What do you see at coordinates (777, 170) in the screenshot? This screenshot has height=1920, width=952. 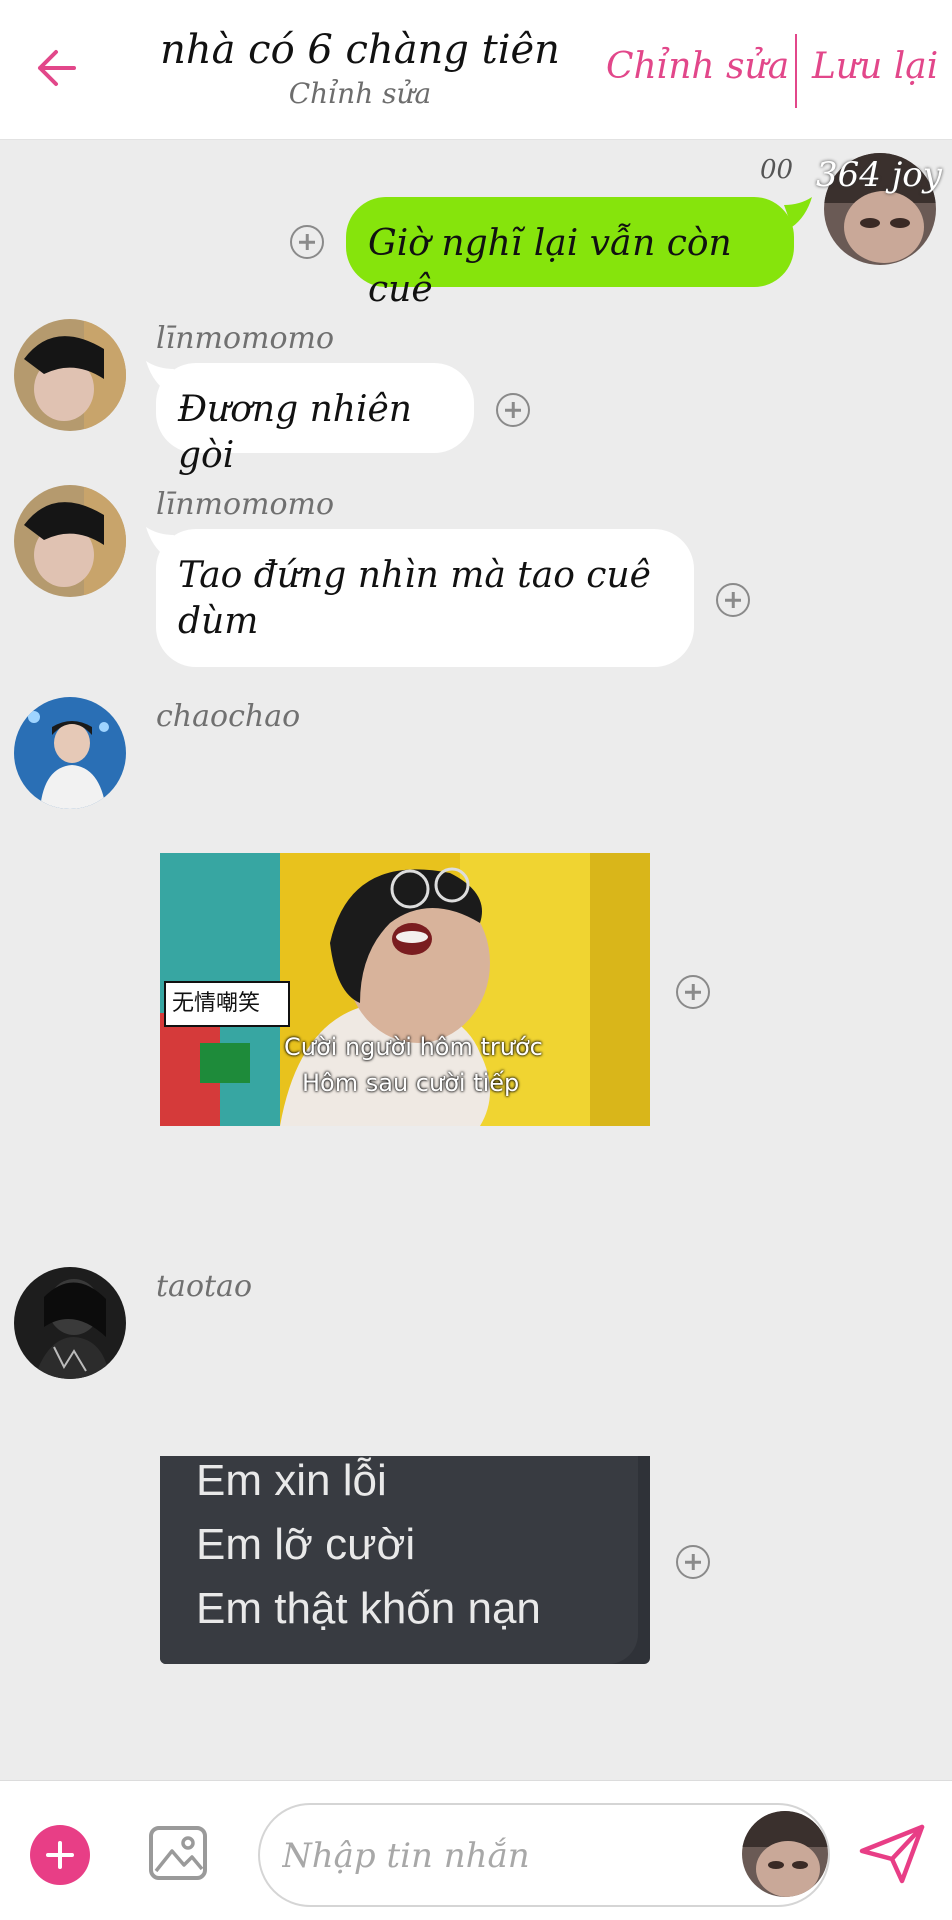 I see `message-time: 00` at bounding box center [777, 170].